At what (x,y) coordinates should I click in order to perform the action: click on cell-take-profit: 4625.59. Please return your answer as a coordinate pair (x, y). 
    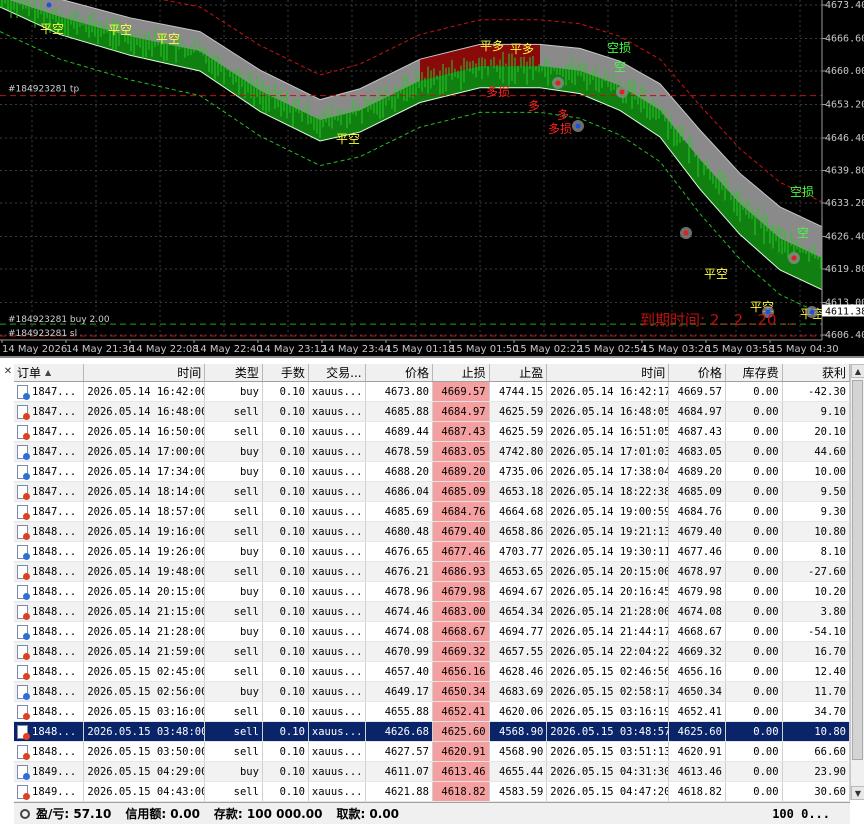
    Looking at the image, I should click on (519, 411).